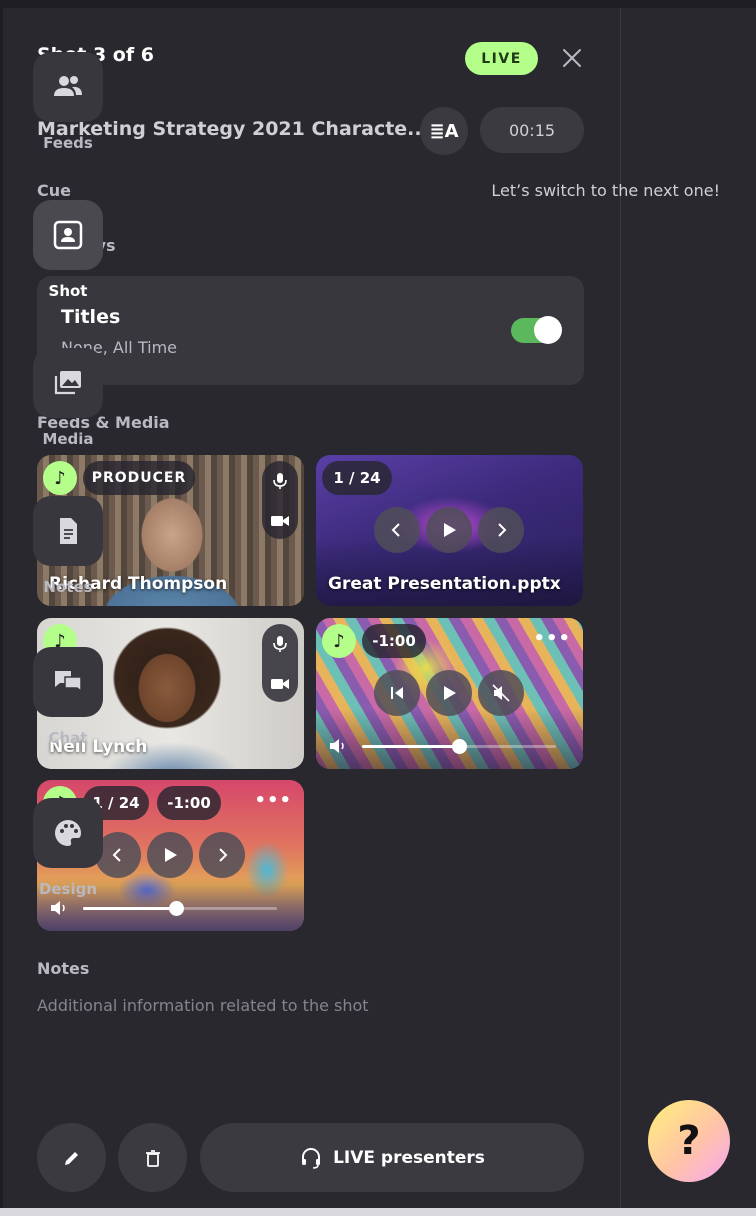 The image size is (756, 1216). I want to click on media-name: Great Presentation.pptx, so click(444, 584).